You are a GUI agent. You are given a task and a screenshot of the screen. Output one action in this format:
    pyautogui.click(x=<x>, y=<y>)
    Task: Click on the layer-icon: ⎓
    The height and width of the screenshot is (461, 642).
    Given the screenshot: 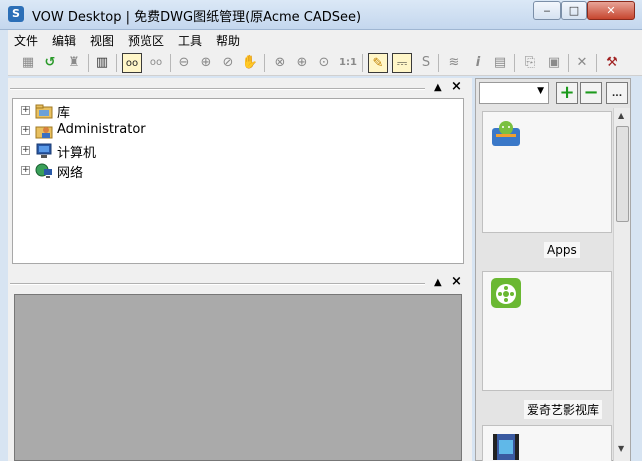 What is the action you would take?
    pyautogui.click(x=402, y=63)
    